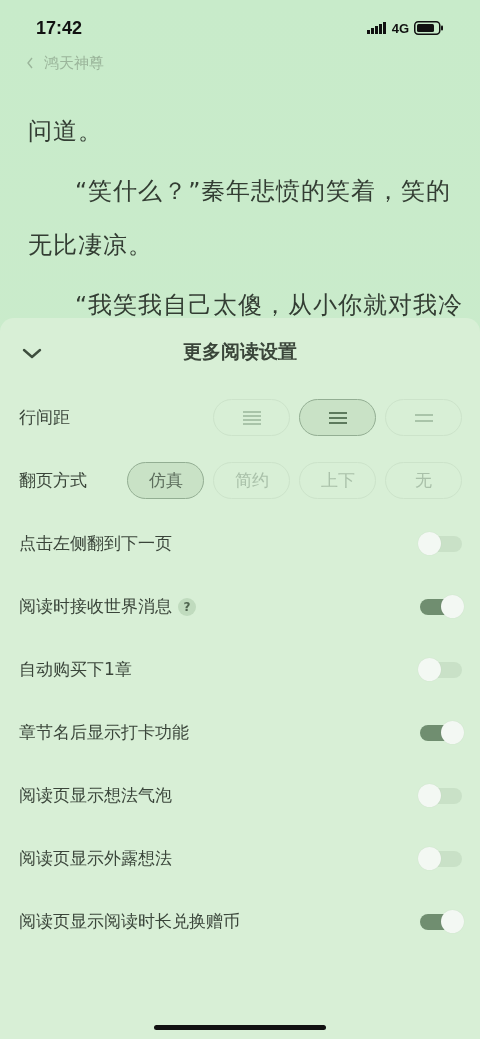 This screenshot has height=1039, width=480. I want to click on setting-label: 翻页方式, so click(53, 480).